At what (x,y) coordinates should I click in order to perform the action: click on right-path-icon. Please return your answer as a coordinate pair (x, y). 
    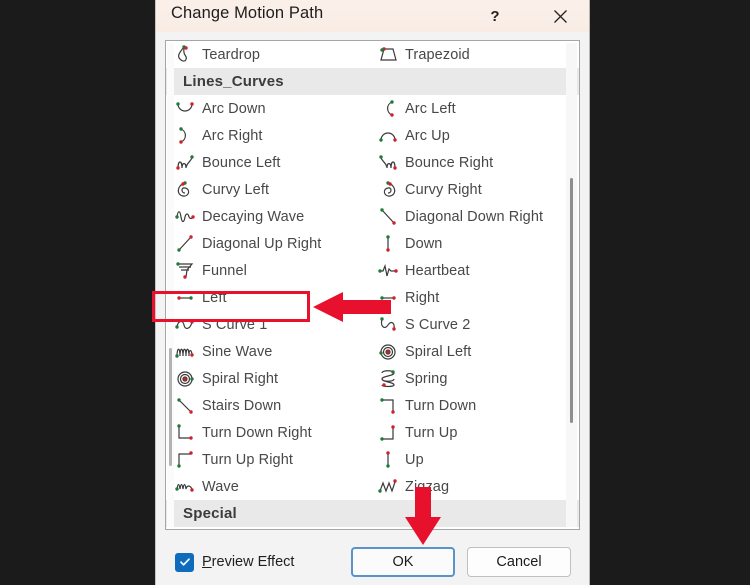
    Looking at the image, I should click on (388, 297).